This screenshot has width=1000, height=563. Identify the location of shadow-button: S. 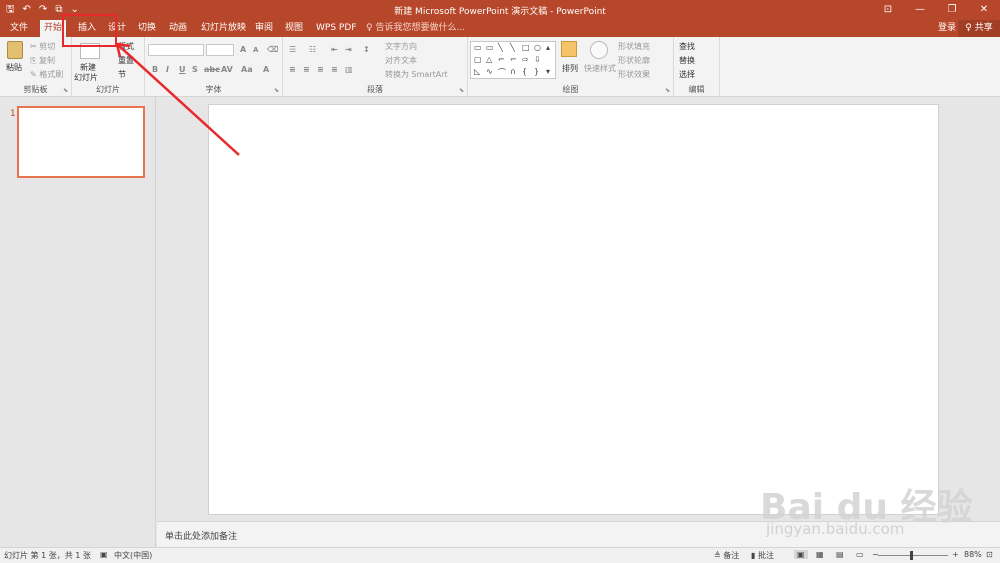
(195, 69).